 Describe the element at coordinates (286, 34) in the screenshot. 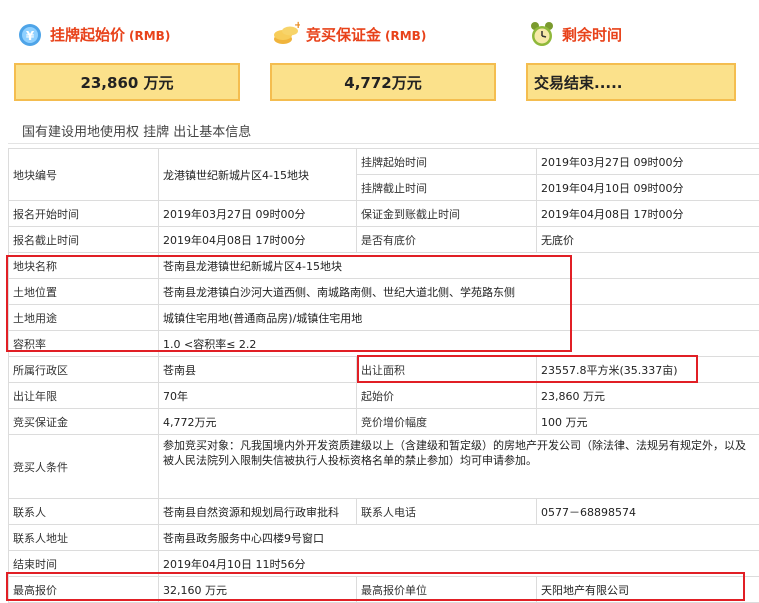

I see `gold-coin-icon: +` at that location.